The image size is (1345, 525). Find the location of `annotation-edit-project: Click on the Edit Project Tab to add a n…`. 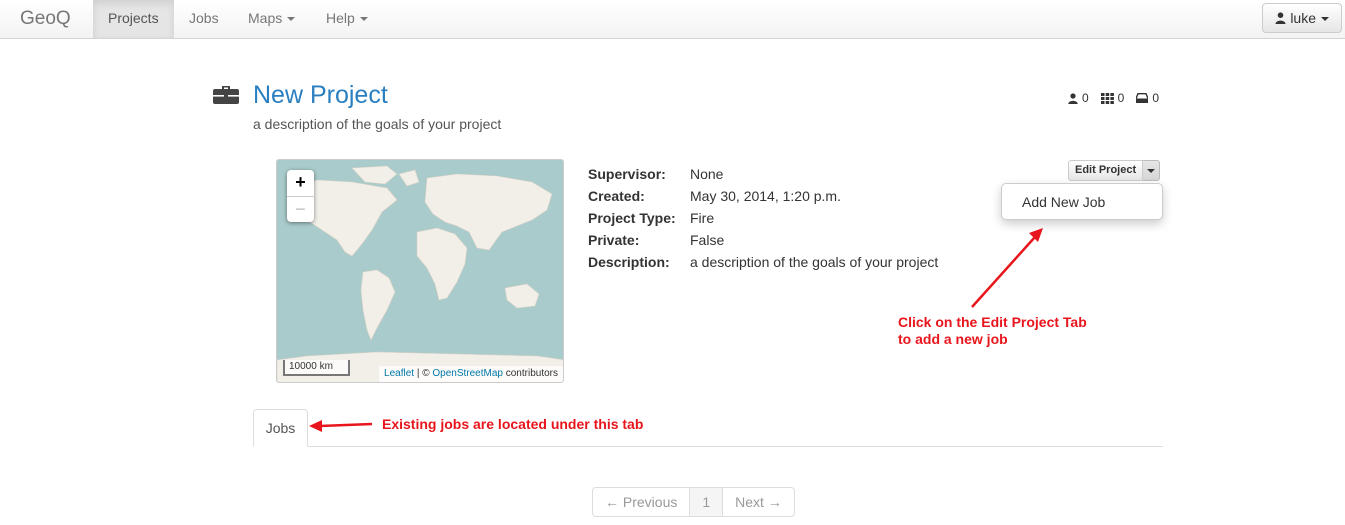

annotation-edit-project: Click on the Edit Project Tab to add a n… is located at coordinates (992, 331).